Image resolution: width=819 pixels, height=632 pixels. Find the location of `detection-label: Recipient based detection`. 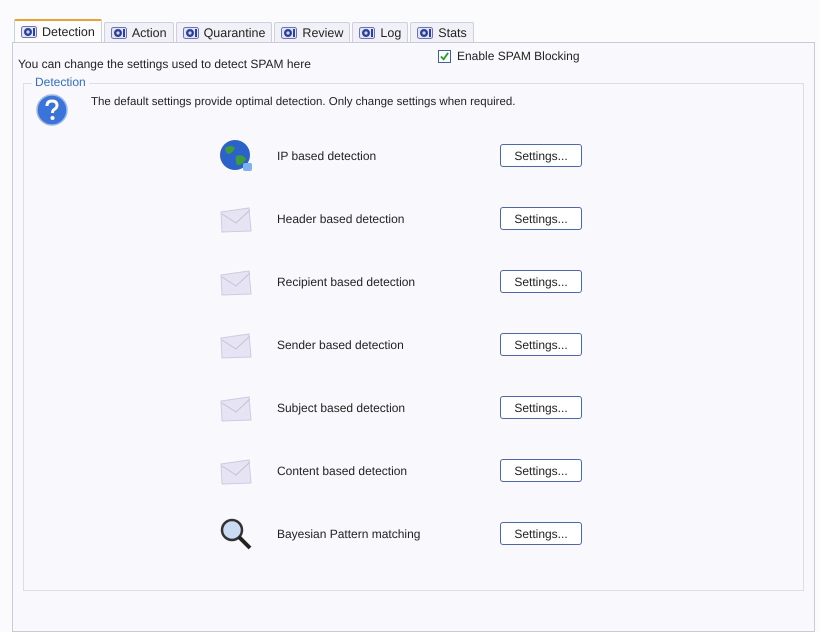

detection-label: Recipient based detection is located at coordinates (346, 281).